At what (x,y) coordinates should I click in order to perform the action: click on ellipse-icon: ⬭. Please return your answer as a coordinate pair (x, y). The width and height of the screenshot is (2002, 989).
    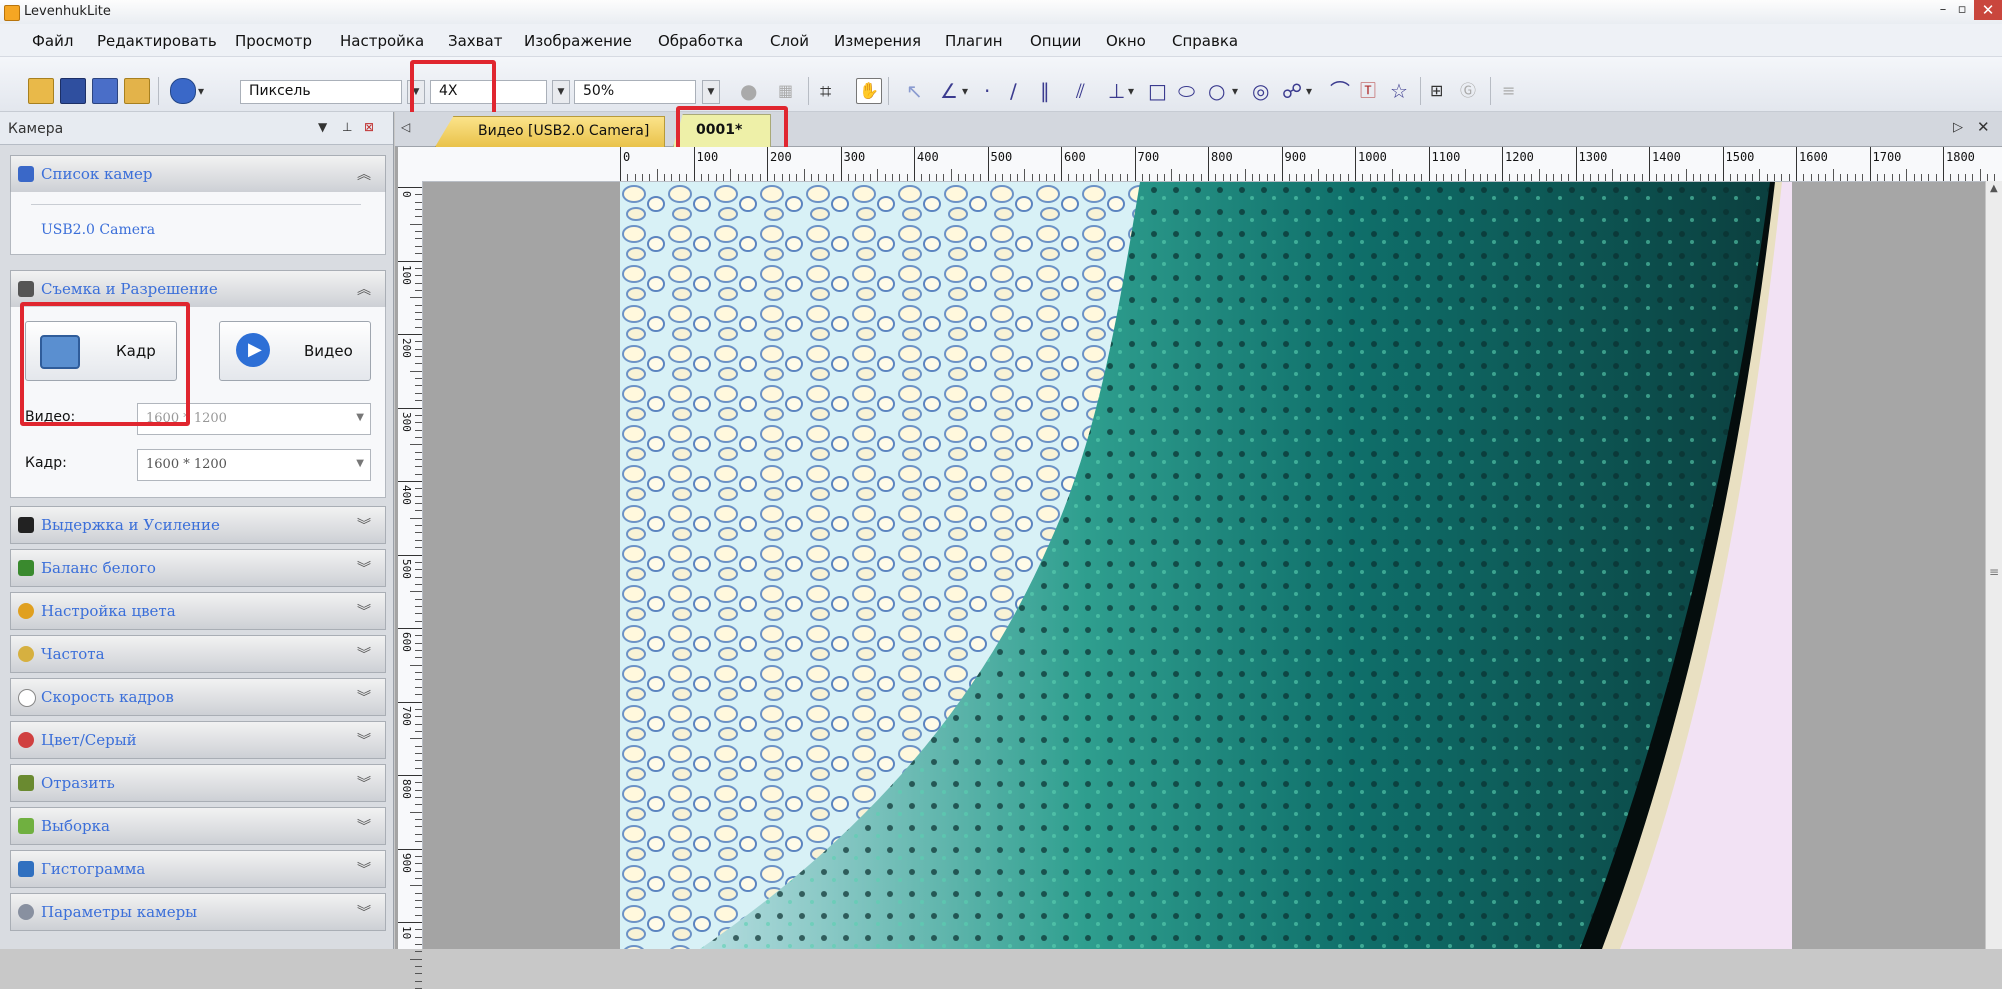
    Looking at the image, I should click on (1186, 91).